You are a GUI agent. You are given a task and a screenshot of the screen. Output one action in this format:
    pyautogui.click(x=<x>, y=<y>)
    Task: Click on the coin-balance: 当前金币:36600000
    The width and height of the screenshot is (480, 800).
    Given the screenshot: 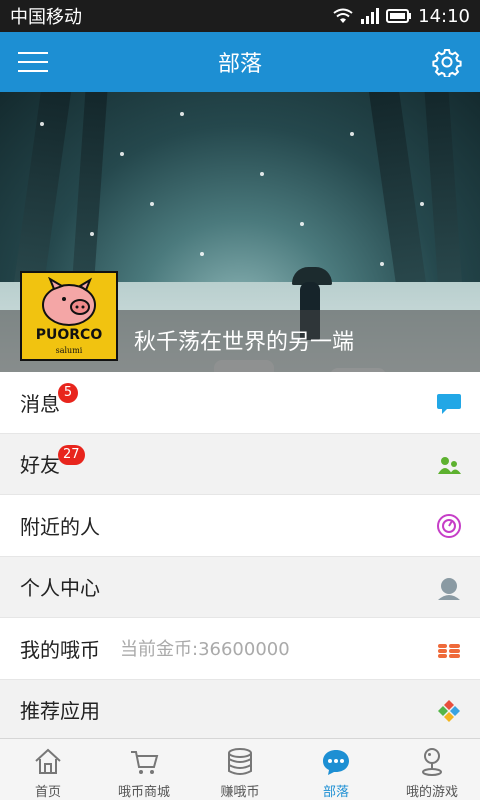 What is the action you would take?
    pyautogui.click(x=205, y=650)
    